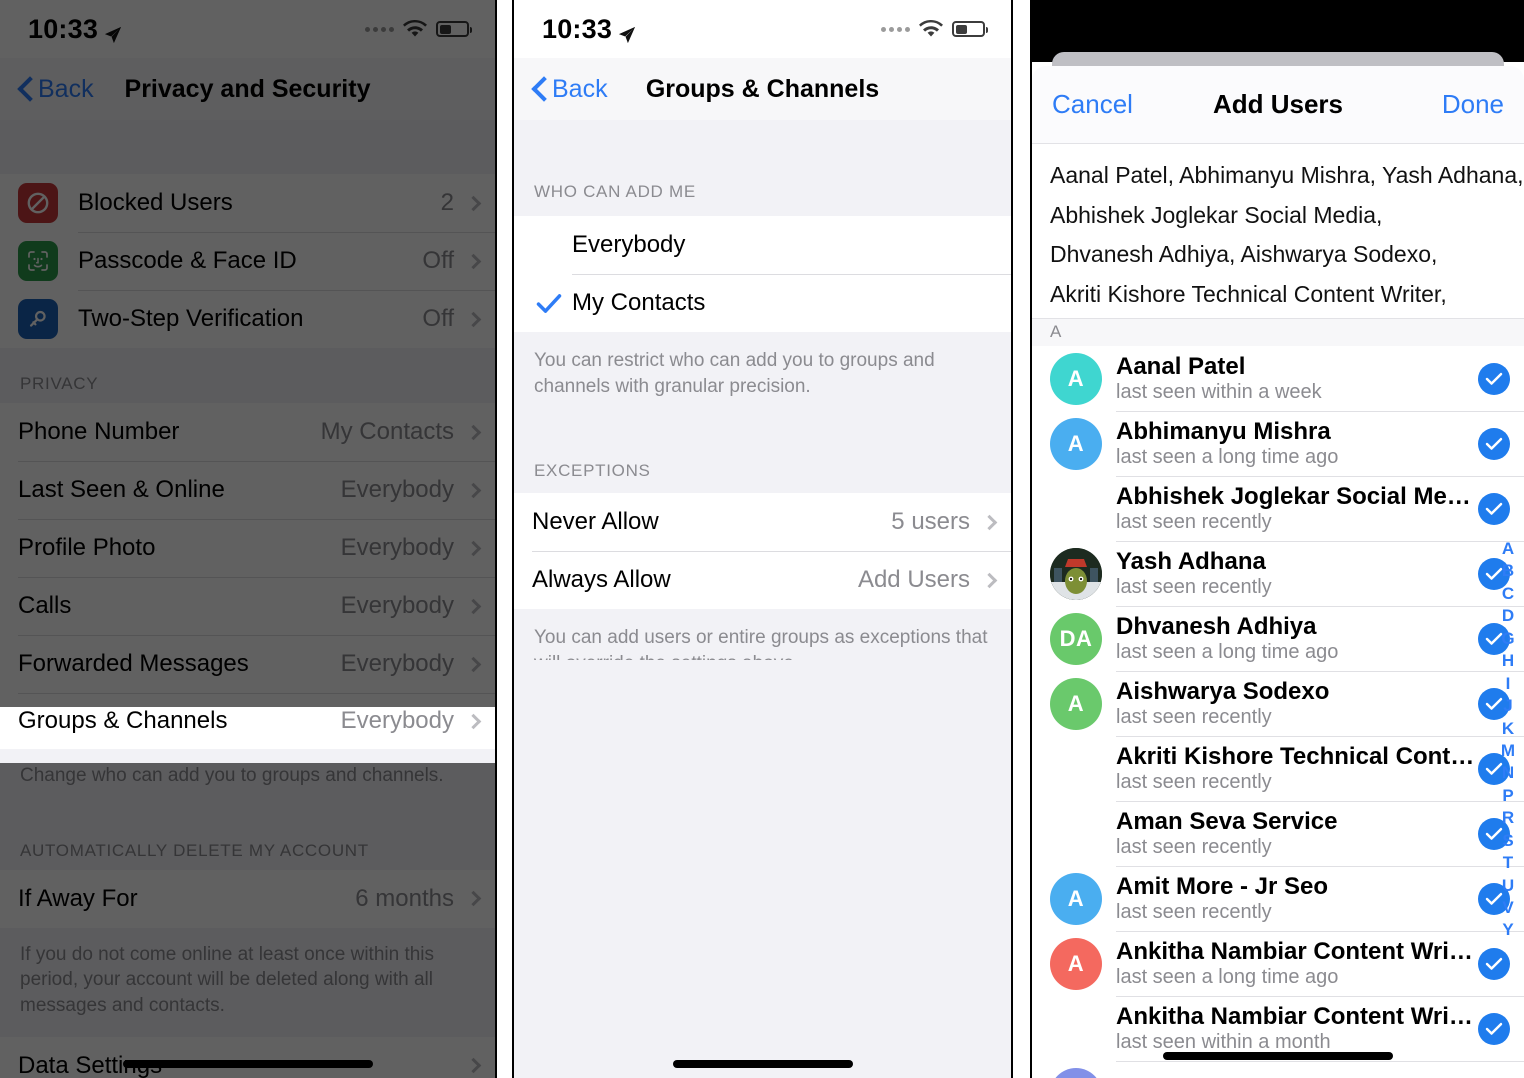 The width and height of the screenshot is (1524, 1078). What do you see at coordinates (762, 303) in the screenshot?
I see `option-my-contacts: My Contacts` at bounding box center [762, 303].